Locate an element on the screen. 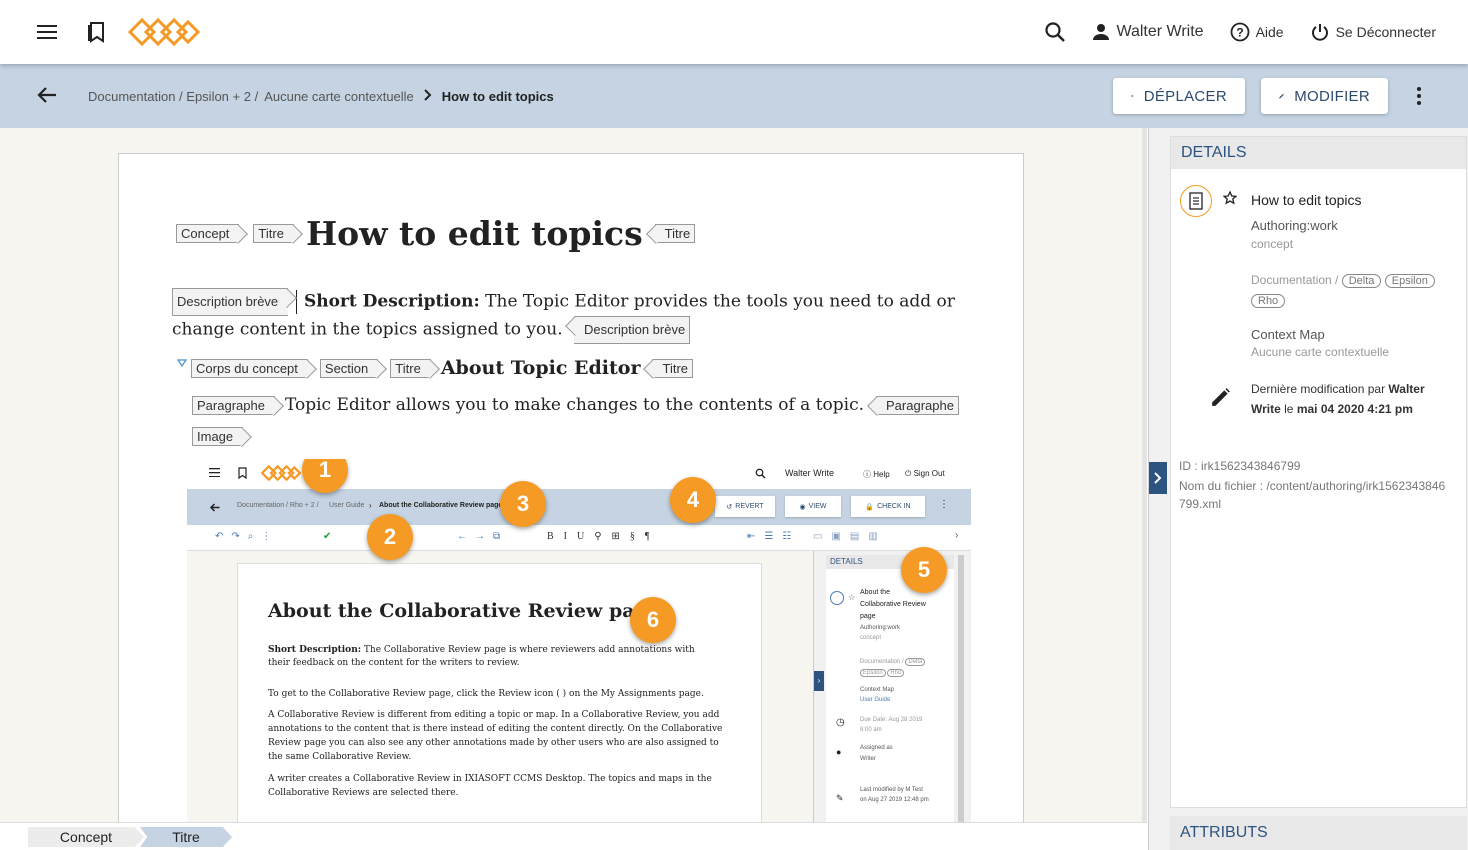 This screenshot has height=850, width=1468. breadcrumb-current: How to edit topics is located at coordinates (497, 96).